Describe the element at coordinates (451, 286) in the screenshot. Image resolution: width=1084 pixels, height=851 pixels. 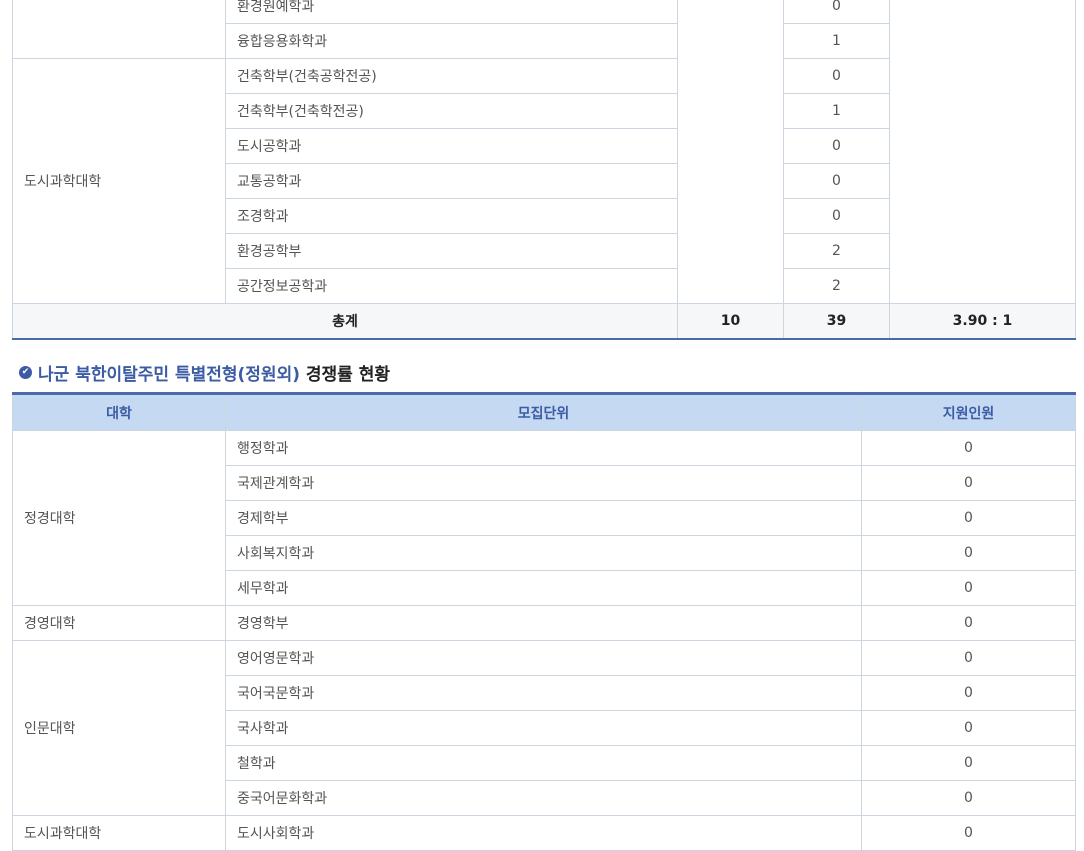
I see `dept-cell: 공간정보공학과` at that location.